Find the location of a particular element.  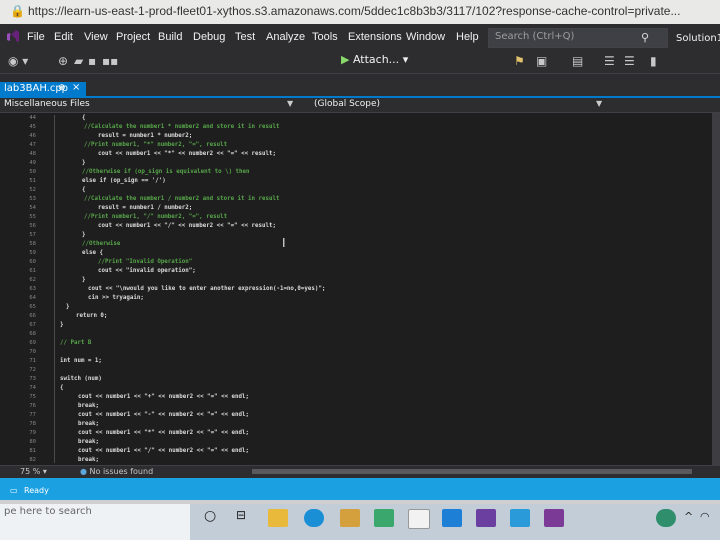

code-line: else { is located at coordinates (92, 253).